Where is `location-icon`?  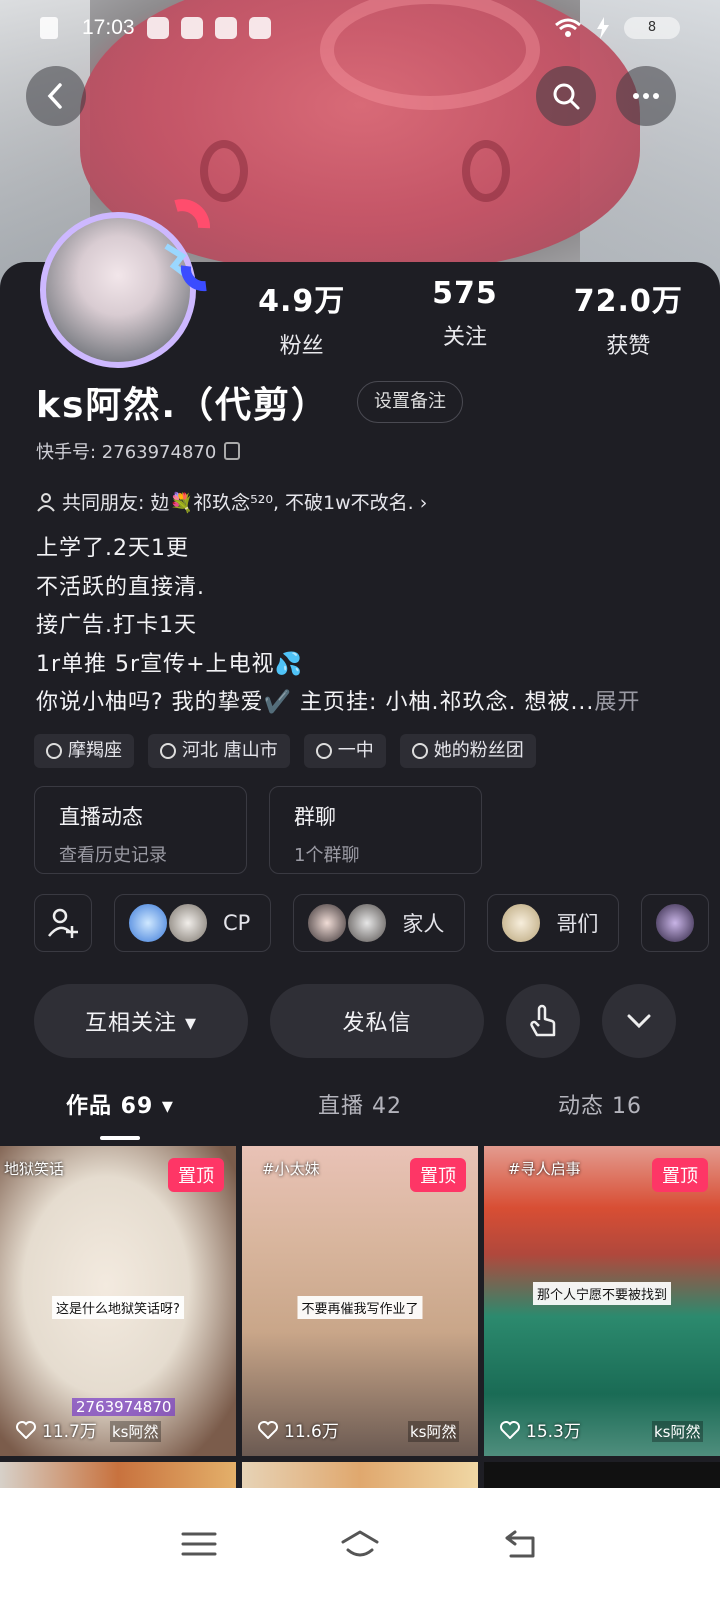
location-icon is located at coordinates (168, 751).